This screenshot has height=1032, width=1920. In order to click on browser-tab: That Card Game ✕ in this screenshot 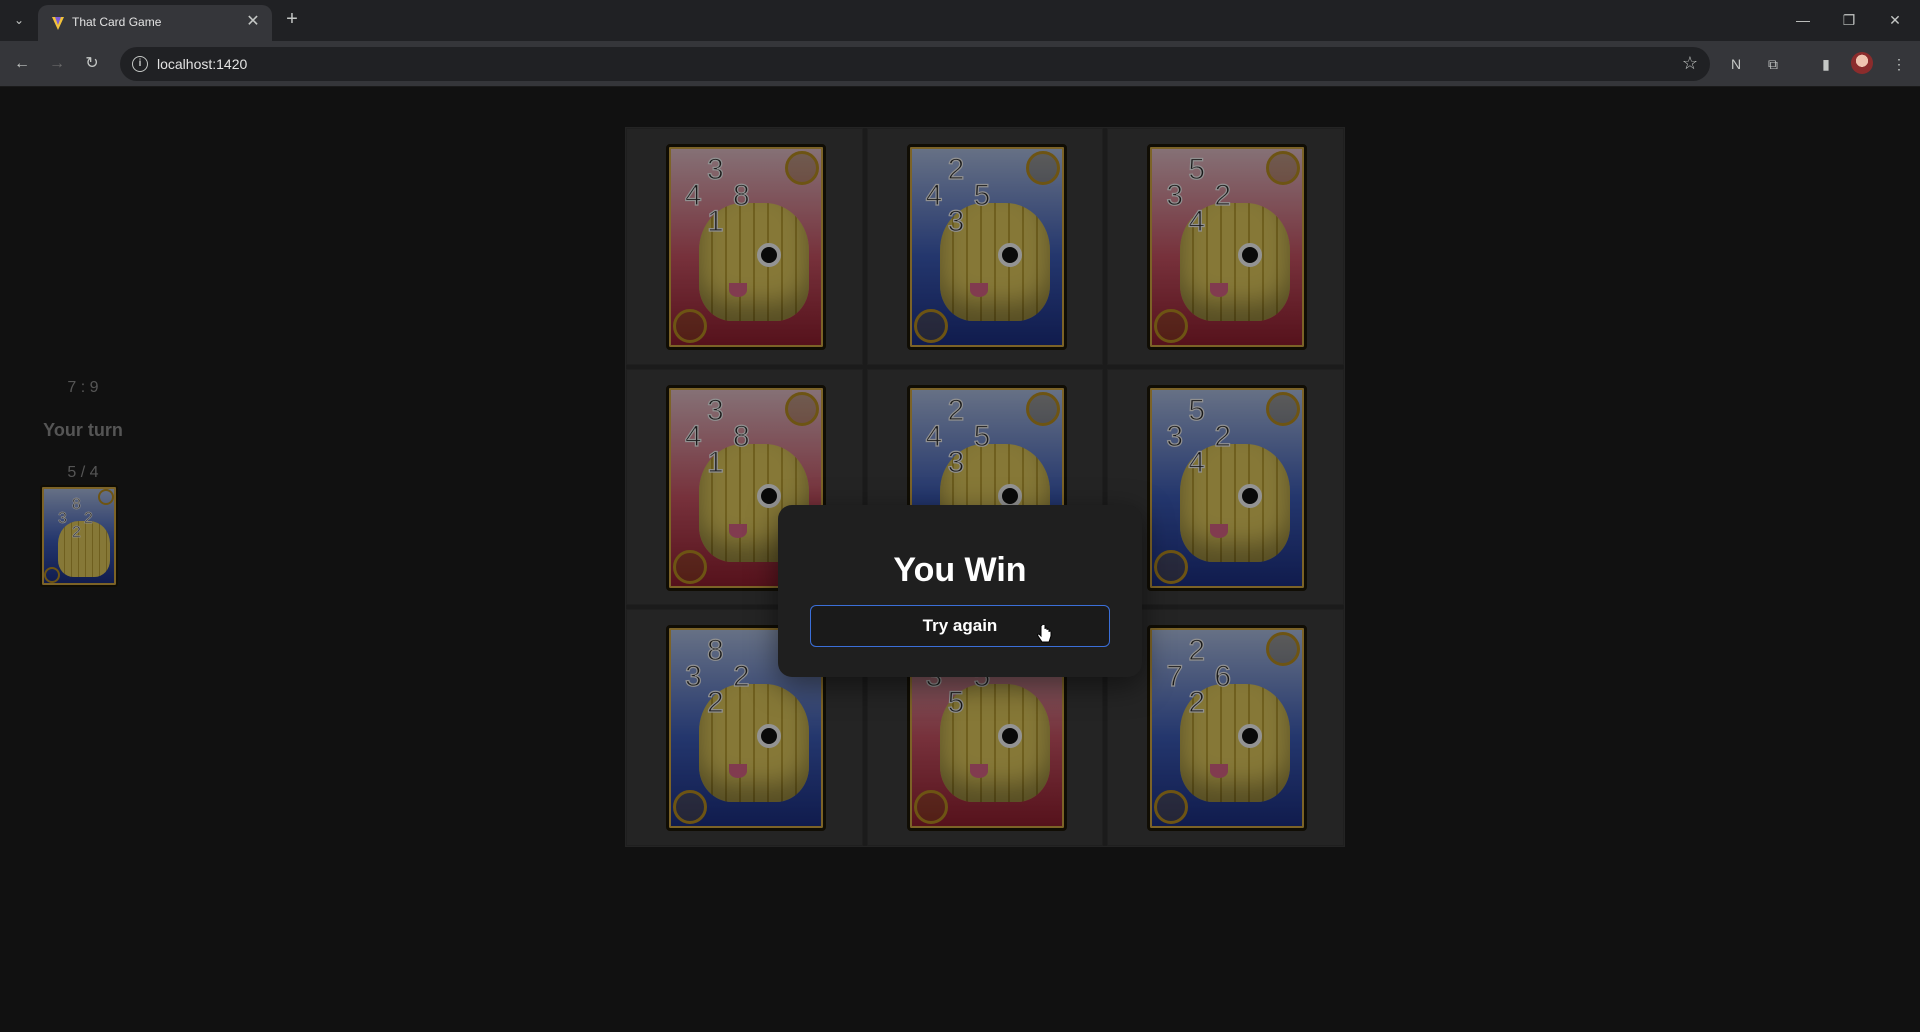, I will do `click(155, 23)`.